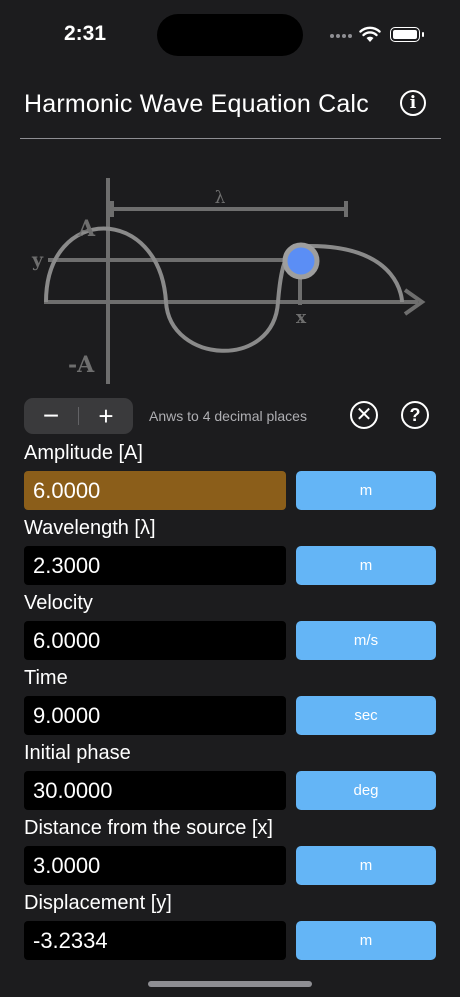 The image size is (460, 997). I want to click on field-label: Distance from the source [x], so click(148, 828).